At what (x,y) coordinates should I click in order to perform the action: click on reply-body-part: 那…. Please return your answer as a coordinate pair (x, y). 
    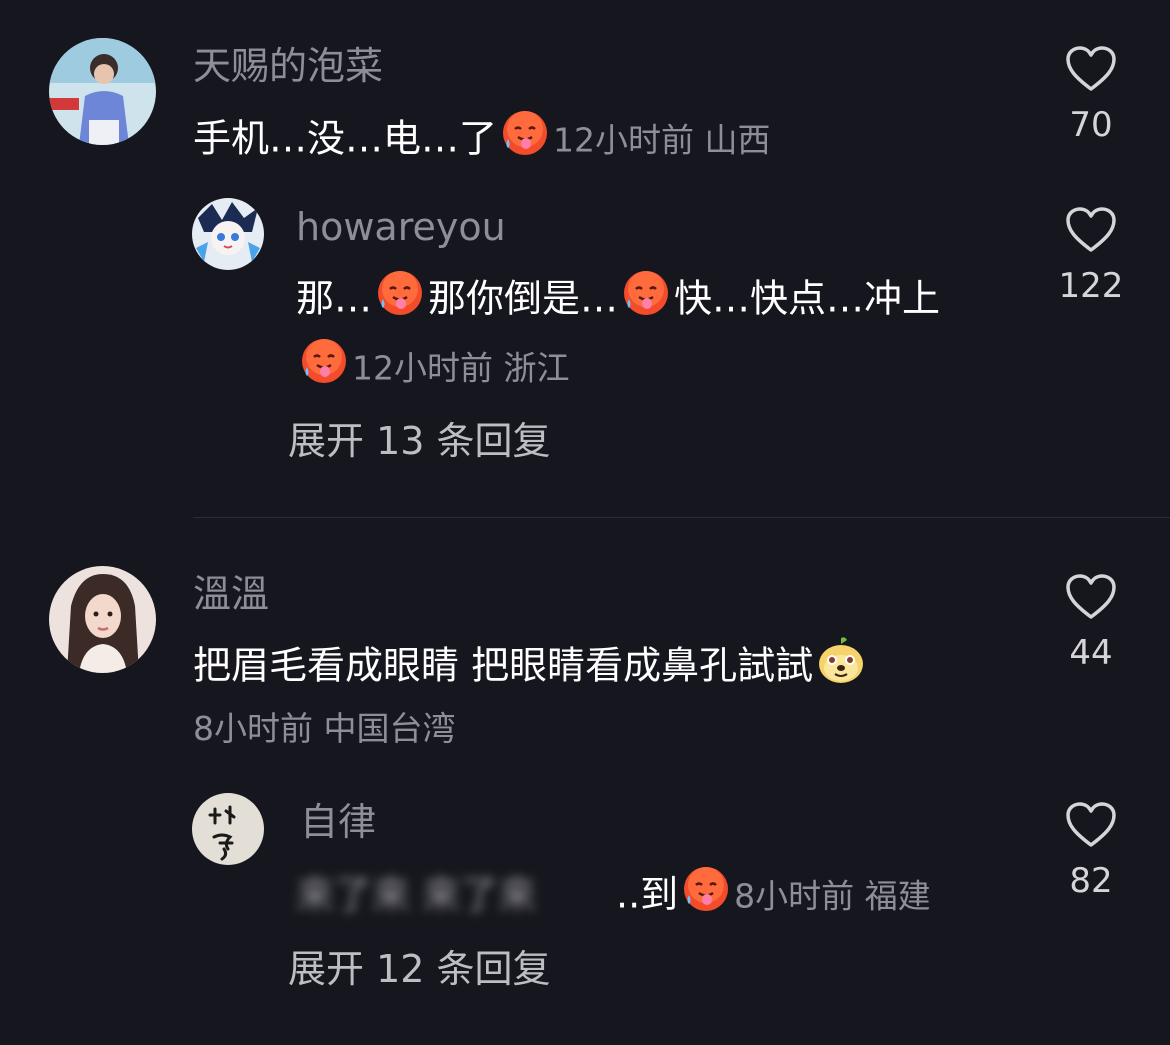
    Looking at the image, I should click on (334, 298).